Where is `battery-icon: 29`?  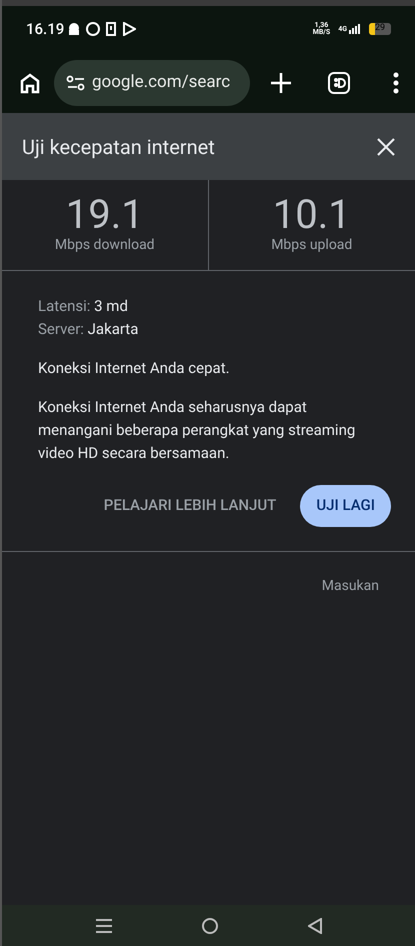
battery-icon: 29 is located at coordinates (380, 29).